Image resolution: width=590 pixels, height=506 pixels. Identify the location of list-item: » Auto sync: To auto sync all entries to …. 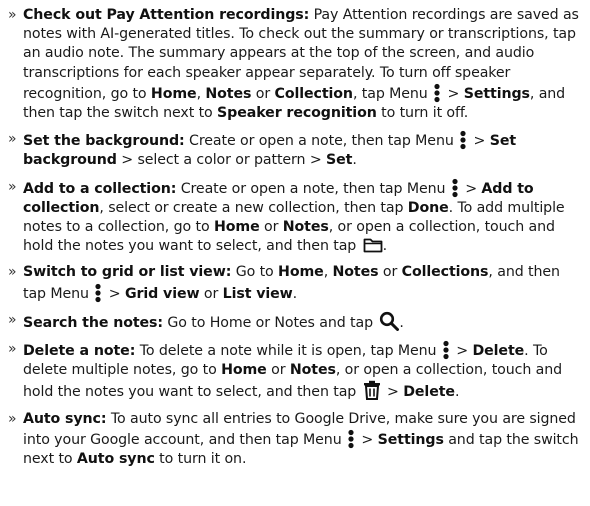
(295, 440).